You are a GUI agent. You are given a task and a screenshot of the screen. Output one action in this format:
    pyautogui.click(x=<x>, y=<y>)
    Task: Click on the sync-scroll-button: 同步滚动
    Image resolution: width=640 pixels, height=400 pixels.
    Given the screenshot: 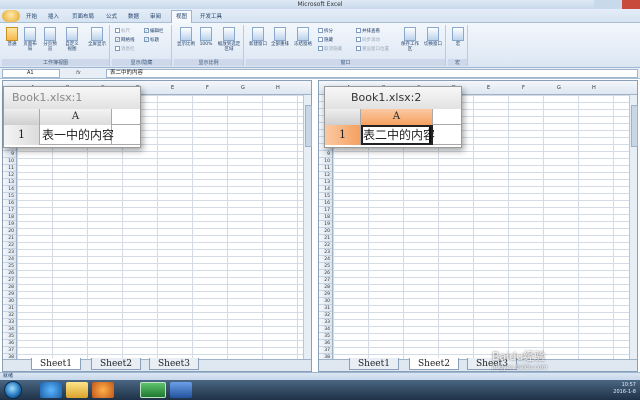 What is the action you would take?
    pyautogui.click(x=368, y=40)
    